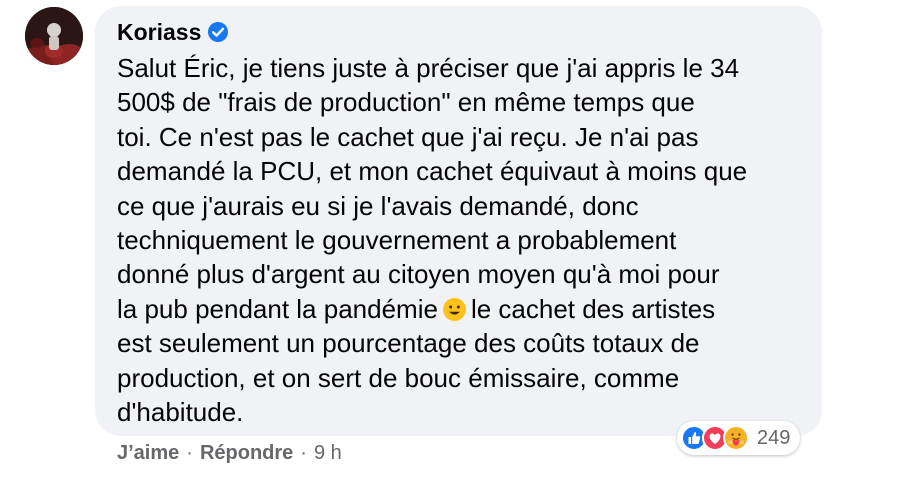 The image size is (906, 480). What do you see at coordinates (159, 32) in the screenshot?
I see `author-name: Koriass` at bounding box center [159, 32].